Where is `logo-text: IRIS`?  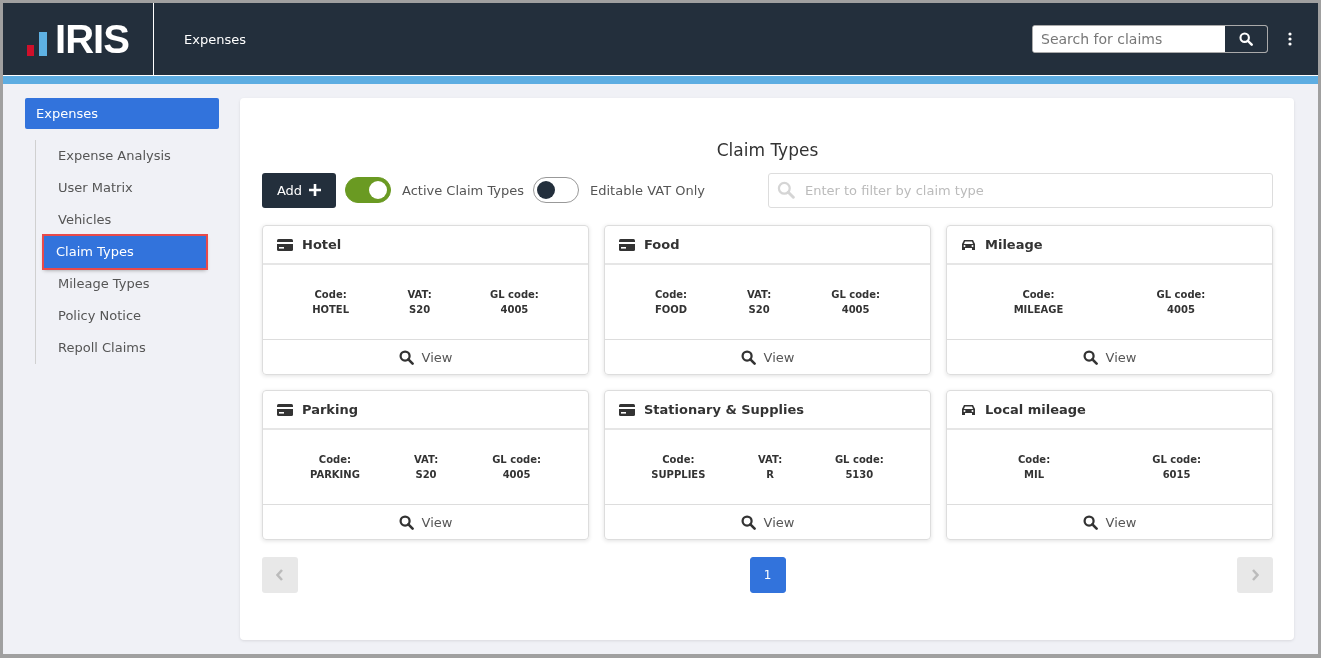
logo-text: IRIS is located at coordinates (92, 39).